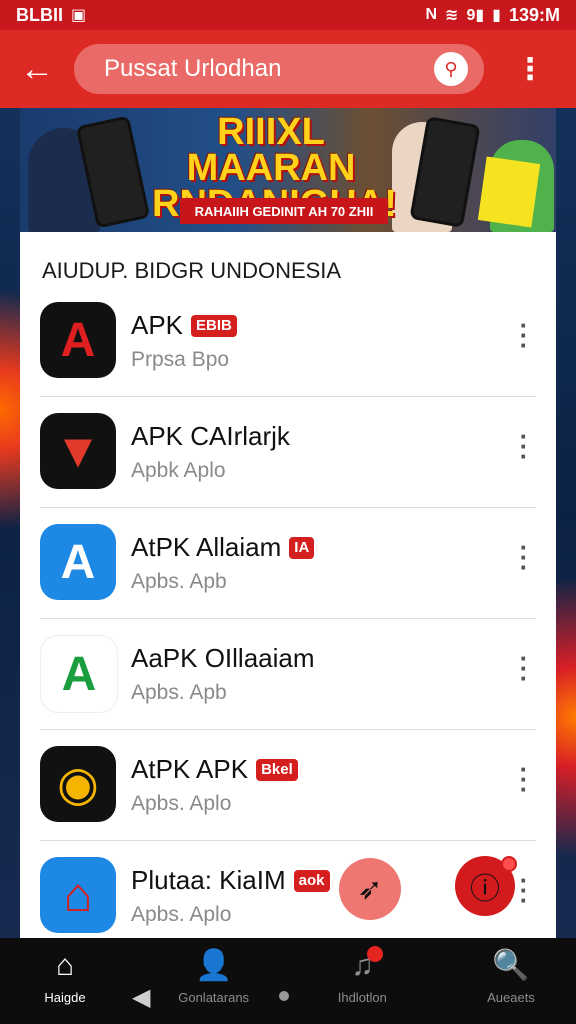 The height and width of the screenshot is (1024, 576). I want to click on nav-label: Haigde, so click(65, 997).